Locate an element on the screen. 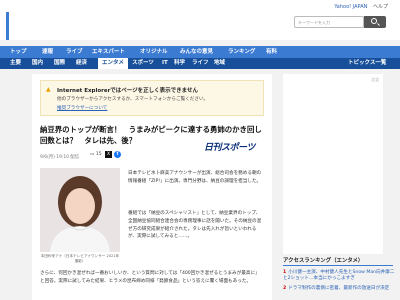  brand-mark is located at coordinates (7, 26).